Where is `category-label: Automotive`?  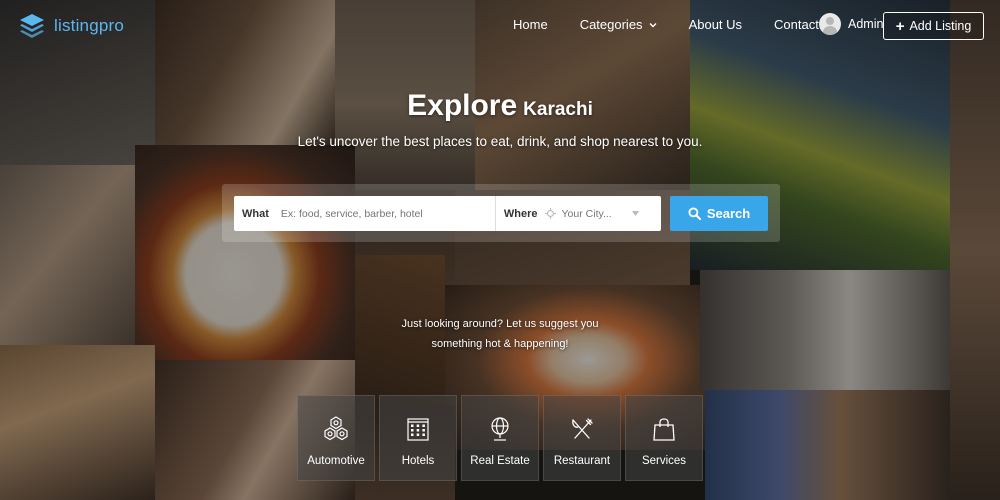
category-label: Automotive is located at coordinates (336, 461).